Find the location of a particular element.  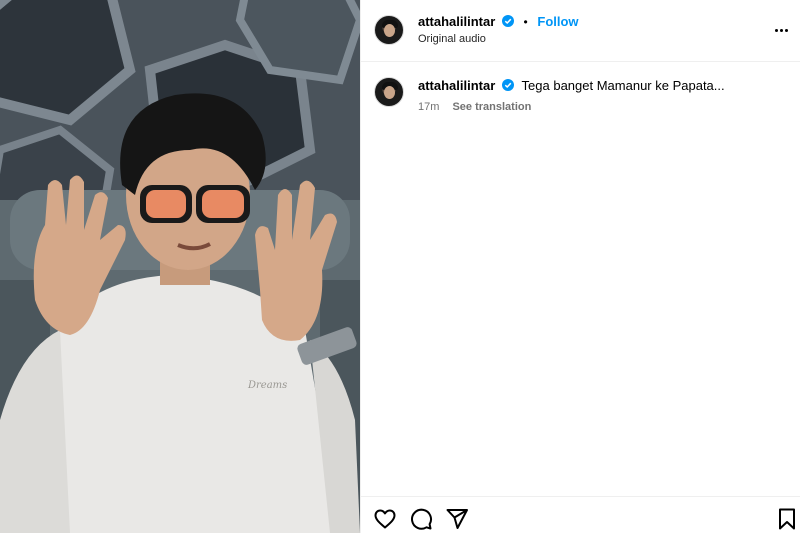

heart-icon is located at coordinates (385, 519).